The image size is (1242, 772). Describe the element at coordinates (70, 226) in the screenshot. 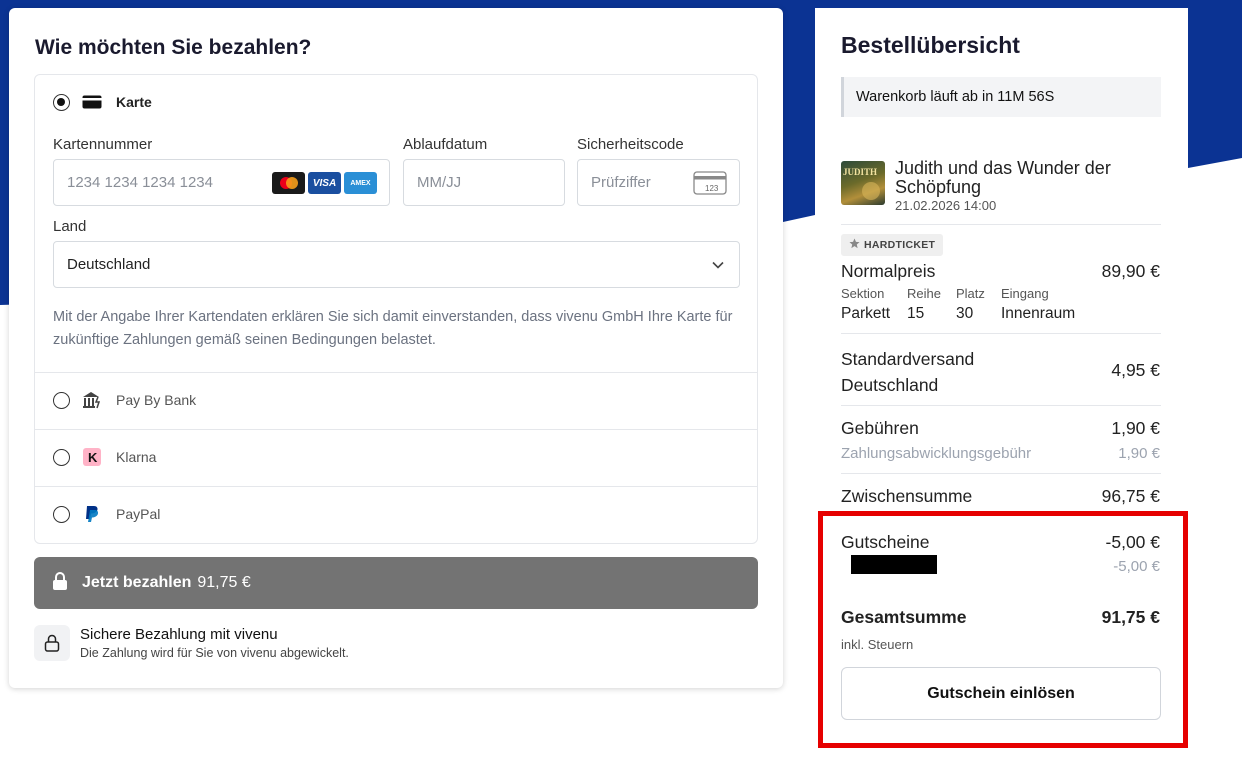

I see `country-label: Land` at that location.